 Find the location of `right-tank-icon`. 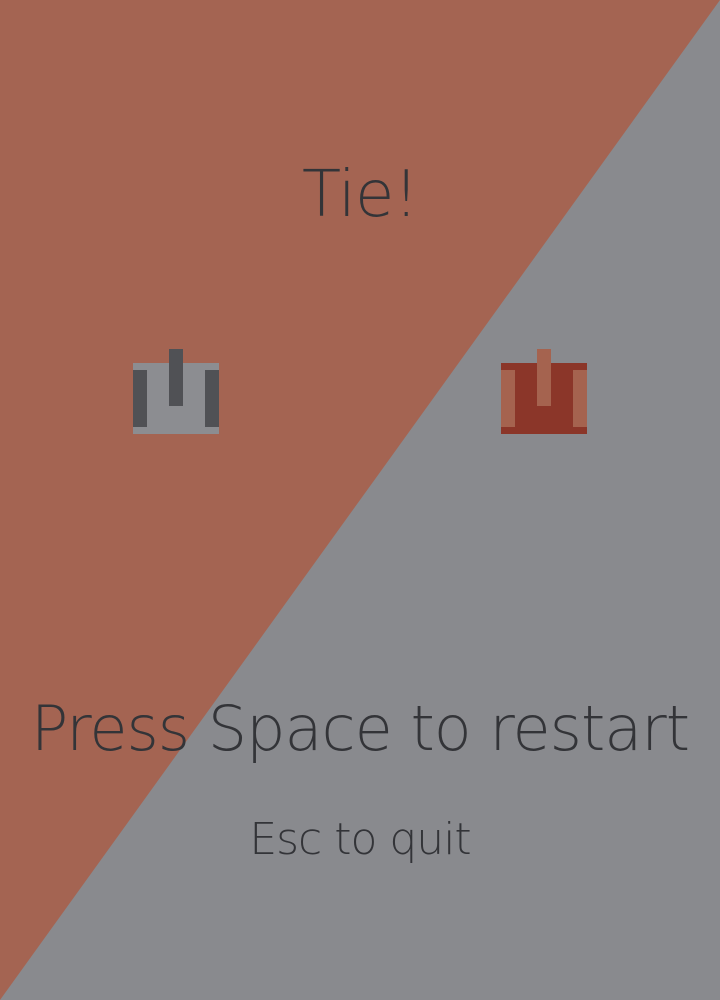

right-tank-icon is located at coordinates (544, 391).